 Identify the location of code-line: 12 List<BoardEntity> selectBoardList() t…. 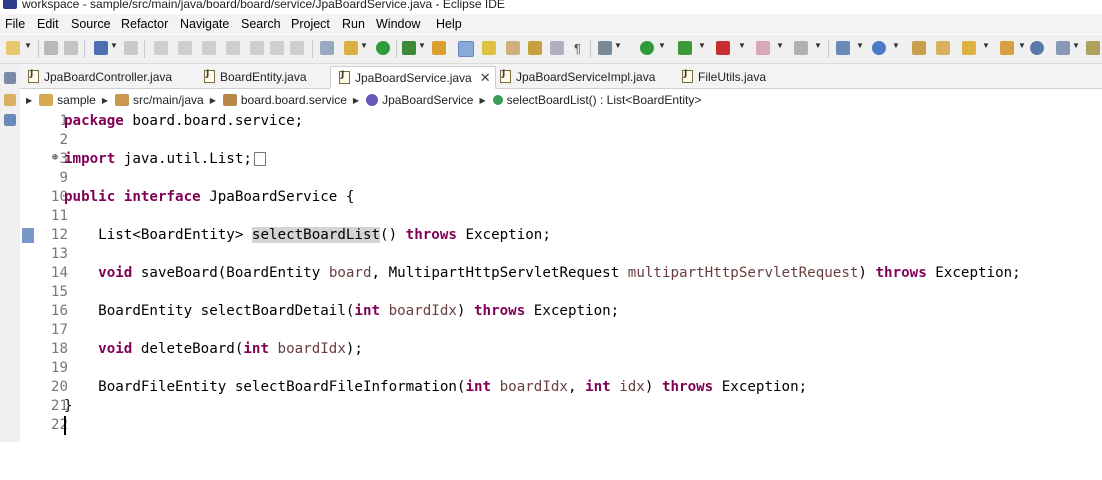
(561, 235).